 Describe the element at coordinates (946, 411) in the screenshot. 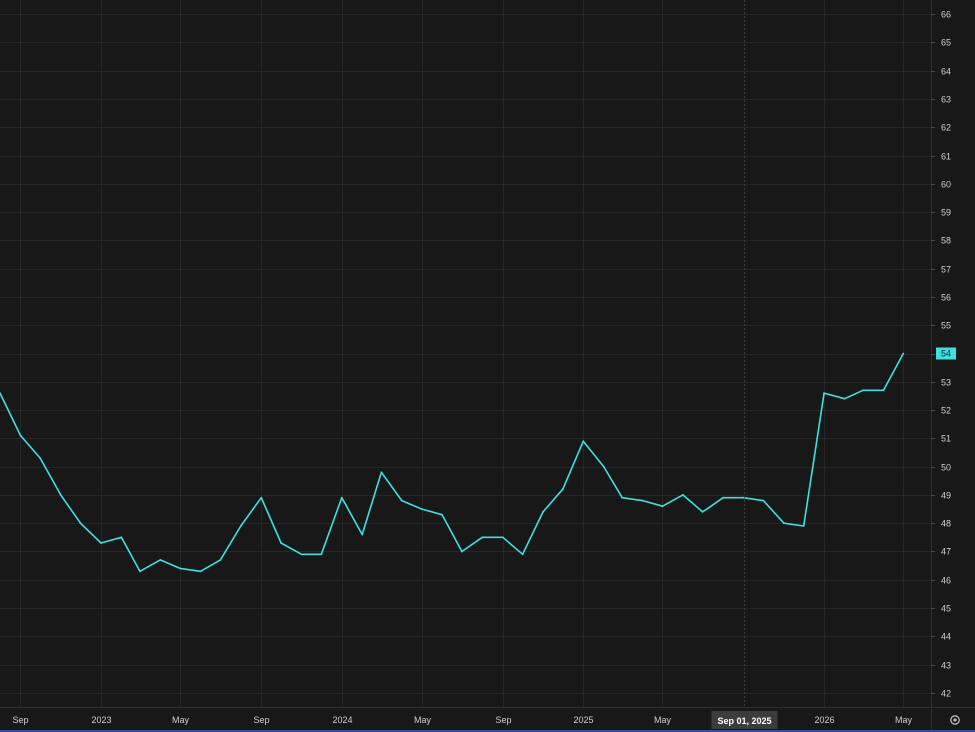

I see `y-tick-label: 52` at that location.